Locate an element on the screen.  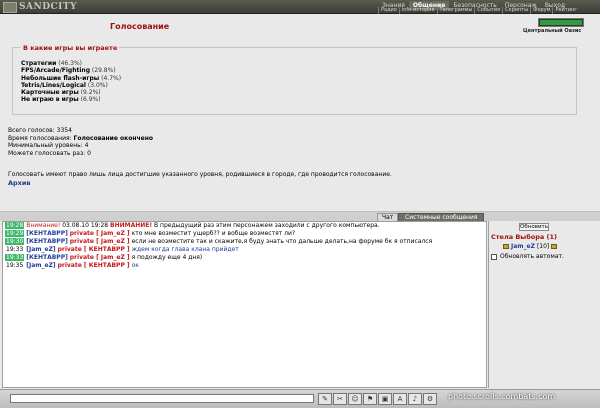
auto-refresh-row: Обновлять автомат. is located at coordinates (527, 256).